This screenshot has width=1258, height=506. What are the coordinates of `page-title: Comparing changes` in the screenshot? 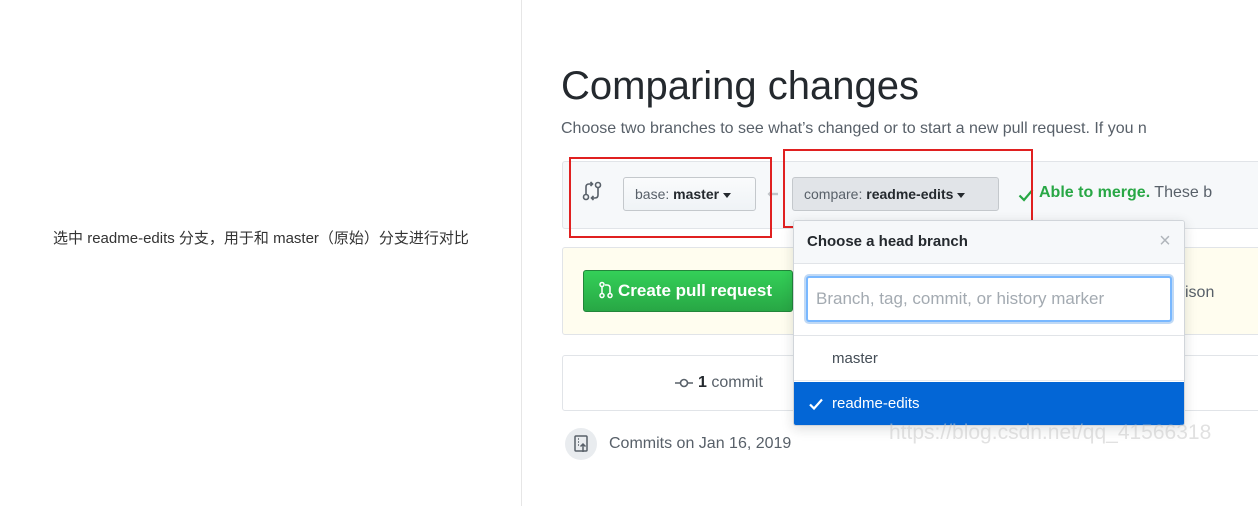 It's located at (740, 86).